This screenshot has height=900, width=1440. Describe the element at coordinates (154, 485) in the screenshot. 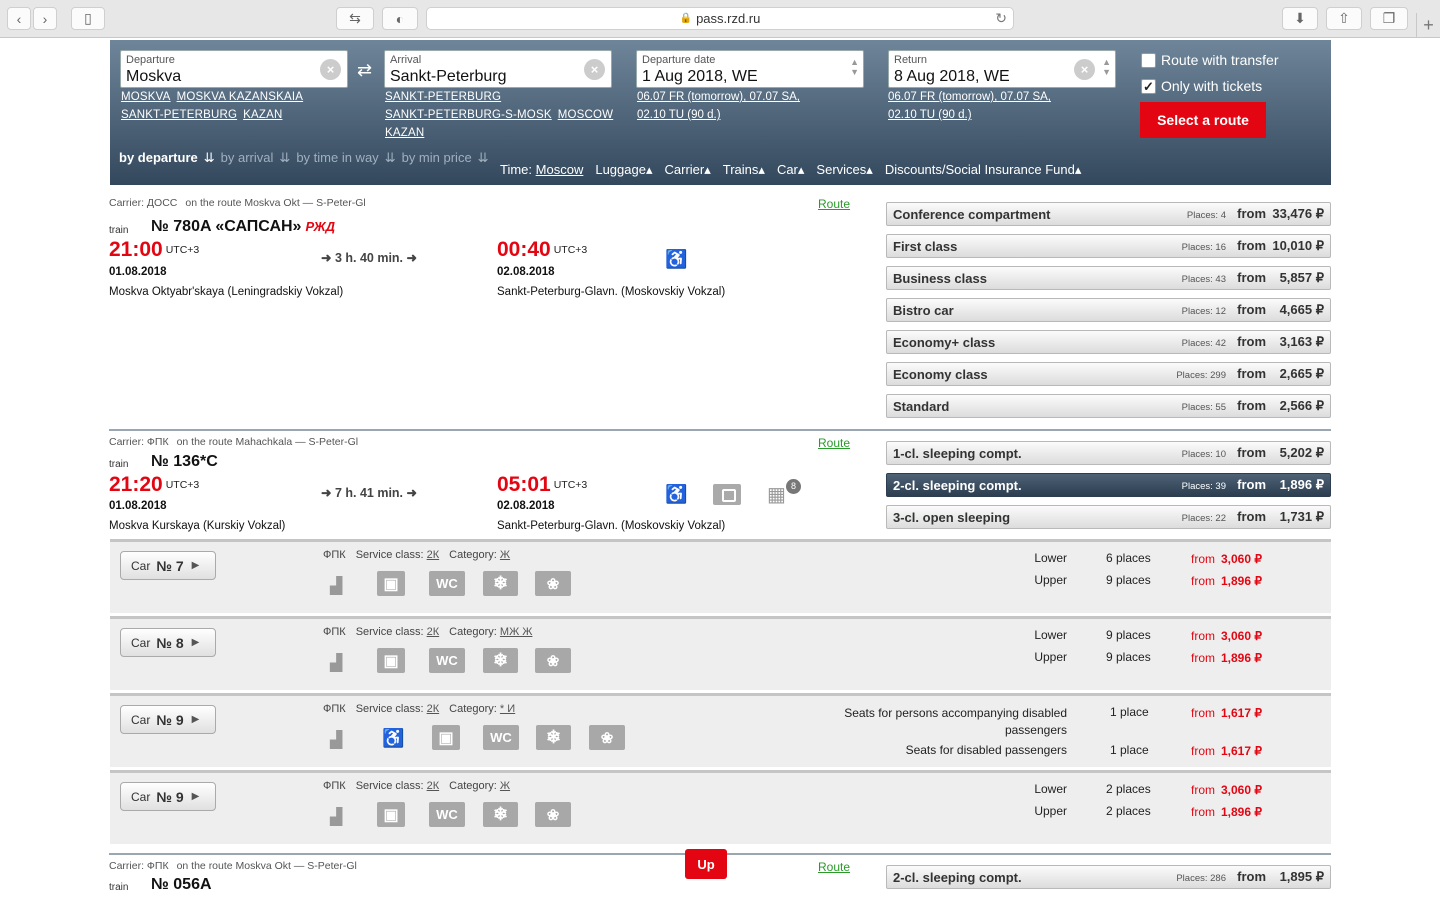

I see `departure-time: 21:20 UTC+3` at that location.